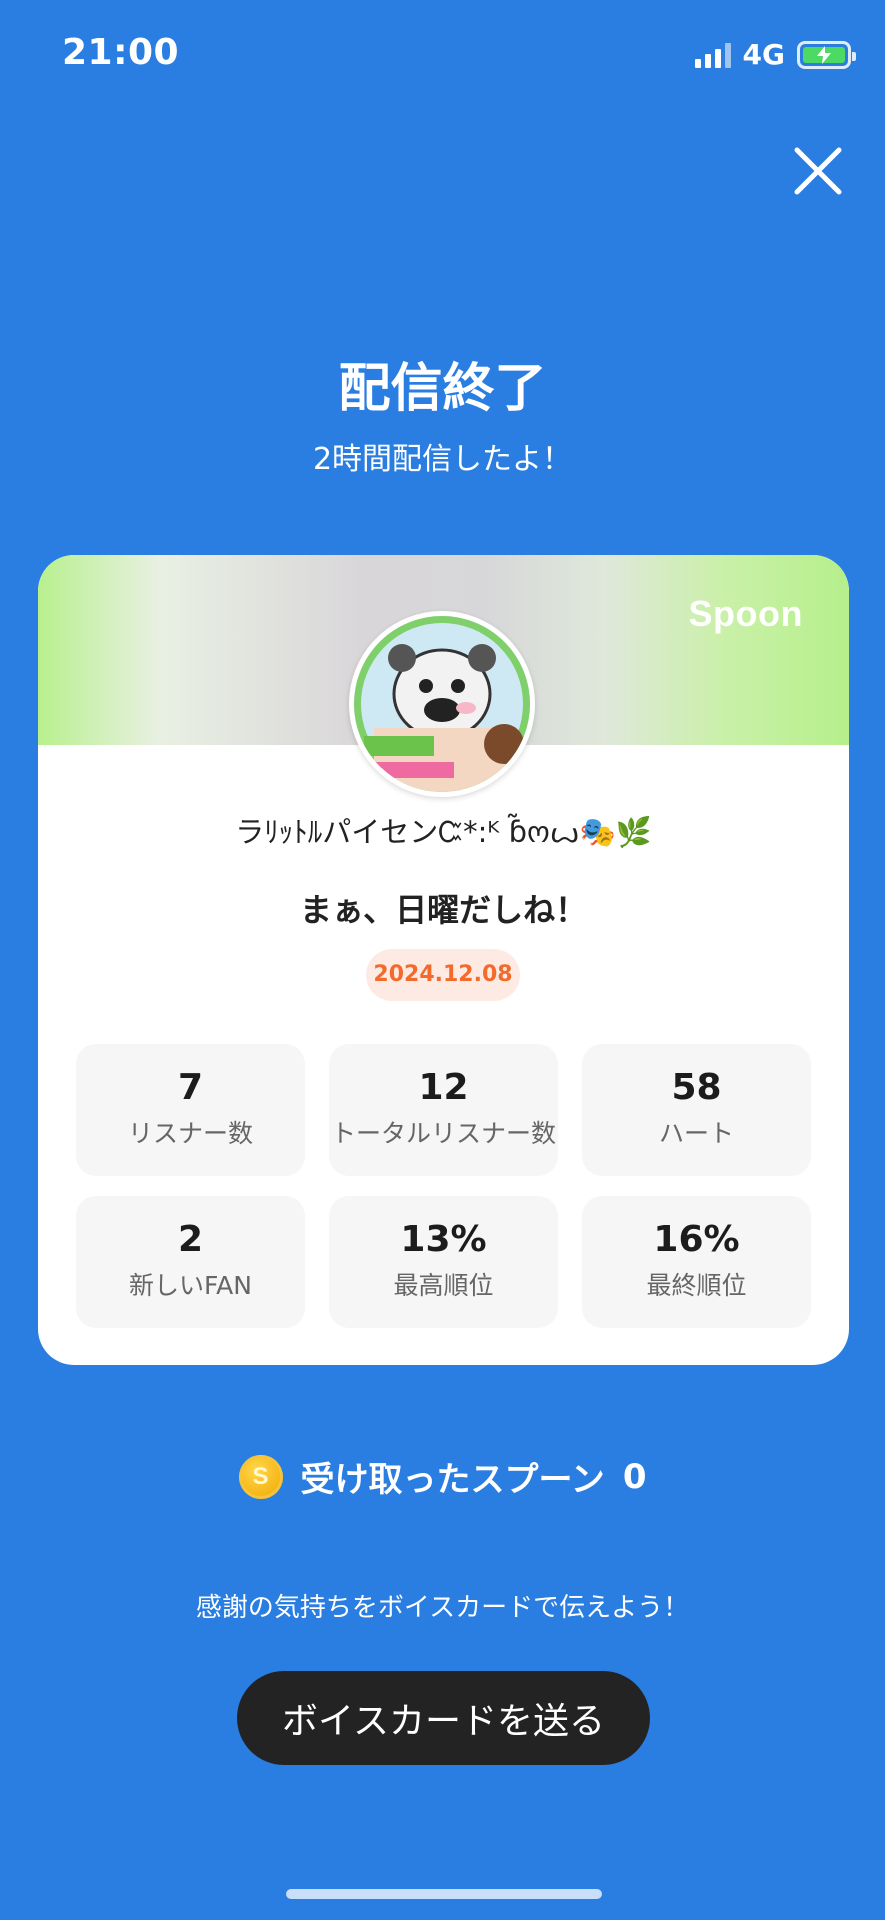  I want to click on coin-icon: S, so click(260, 1476).